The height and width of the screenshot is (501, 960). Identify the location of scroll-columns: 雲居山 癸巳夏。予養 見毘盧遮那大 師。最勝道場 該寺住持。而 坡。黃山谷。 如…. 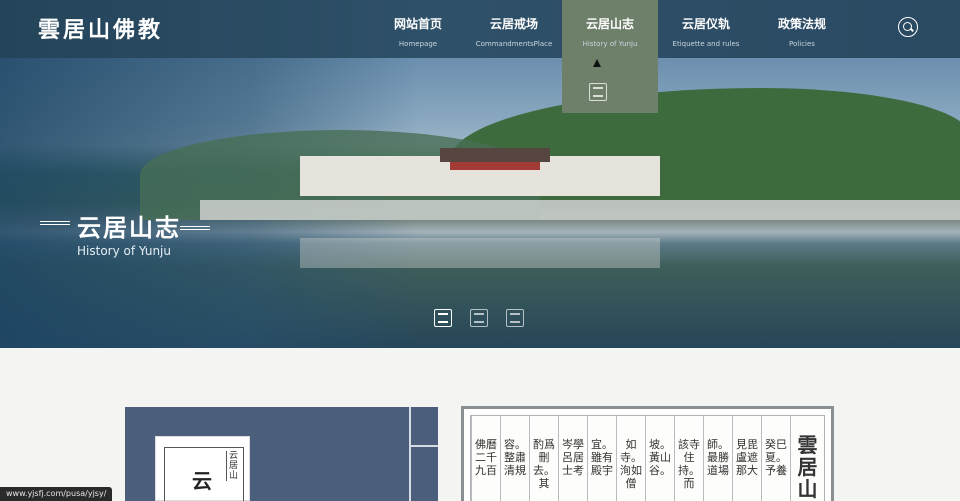
(647, 458).